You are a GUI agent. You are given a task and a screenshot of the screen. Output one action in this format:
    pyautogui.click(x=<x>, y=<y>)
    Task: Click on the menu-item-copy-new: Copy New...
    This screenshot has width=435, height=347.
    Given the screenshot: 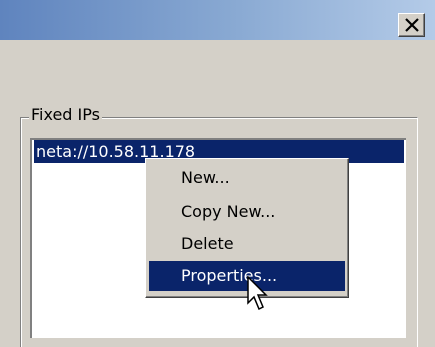 What is the action you would take?
    pyautogui.click(x=247, y=212)
    